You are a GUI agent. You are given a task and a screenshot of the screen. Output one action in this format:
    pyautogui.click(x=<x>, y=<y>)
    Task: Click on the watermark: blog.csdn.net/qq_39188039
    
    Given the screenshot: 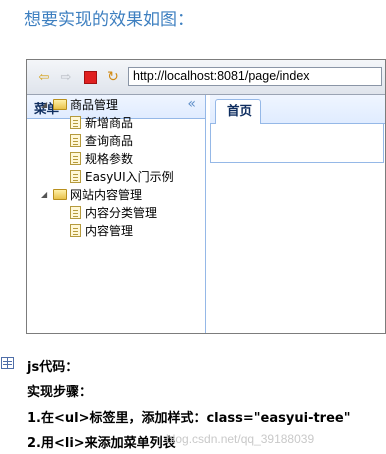 What is the action you would take?
    pyautogui.click(x=240, y=439)
    